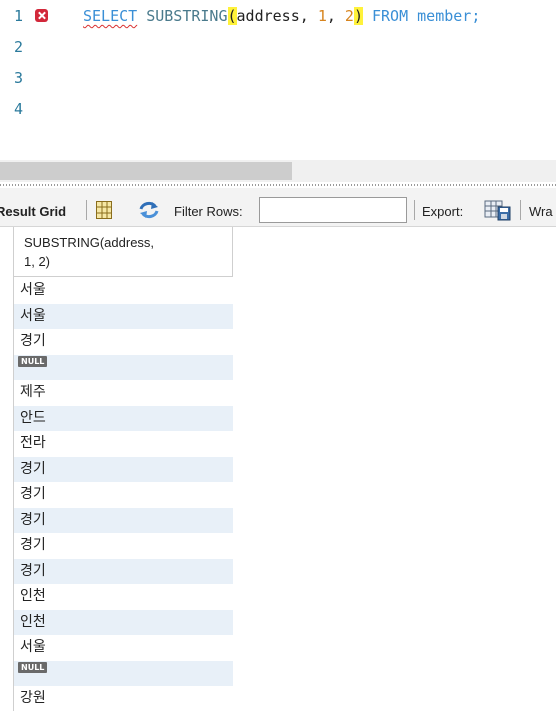 This screenshot has height=712, width=556. What do you see at coordinates (449, 16) in the screenshot?
I see `sql-table-name: member;` at bounding box center [449, 16].